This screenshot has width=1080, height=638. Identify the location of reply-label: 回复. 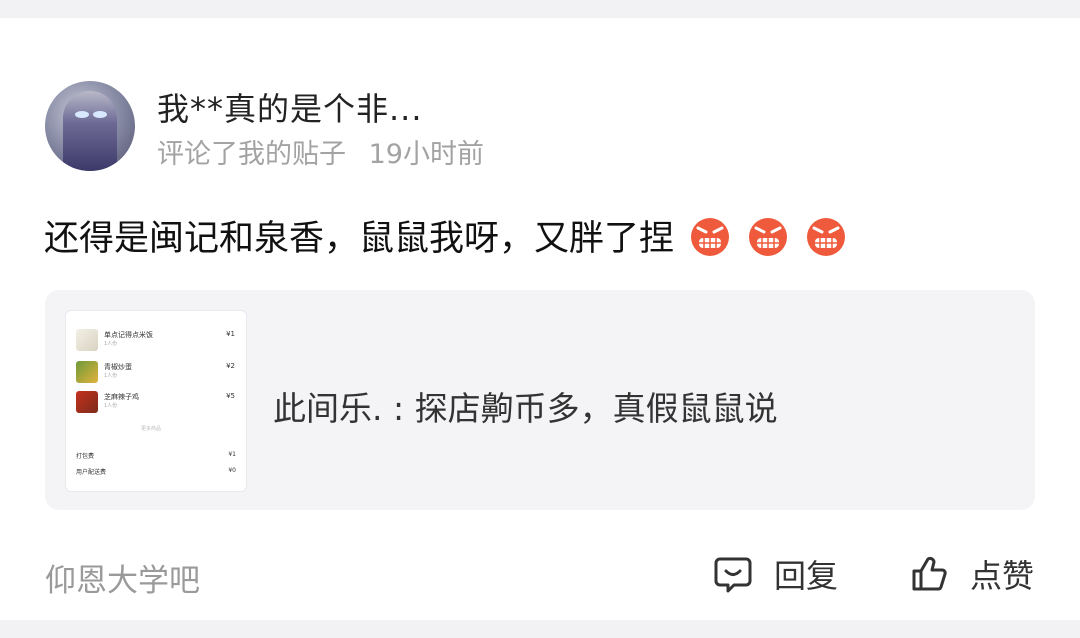
(806, 576).